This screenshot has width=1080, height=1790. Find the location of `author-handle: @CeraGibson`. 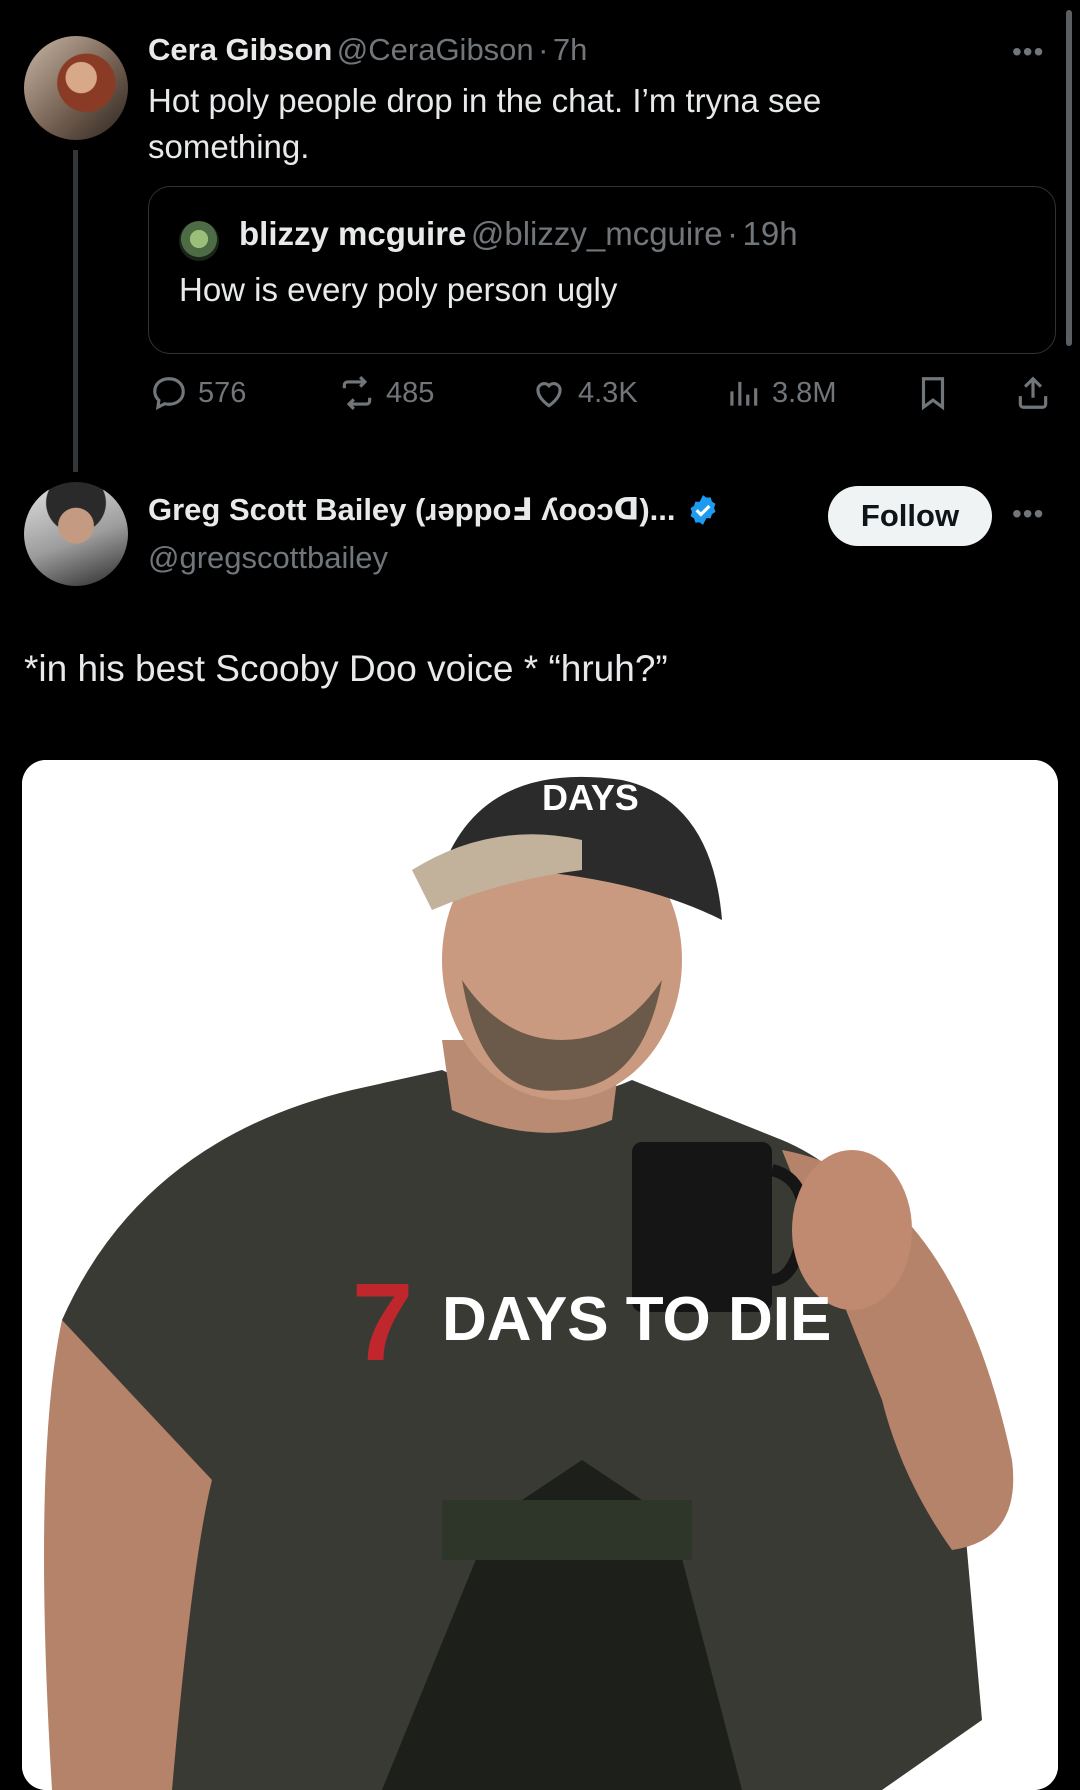

author-handle: @CeraGibson is located at coordinates (435, 49).